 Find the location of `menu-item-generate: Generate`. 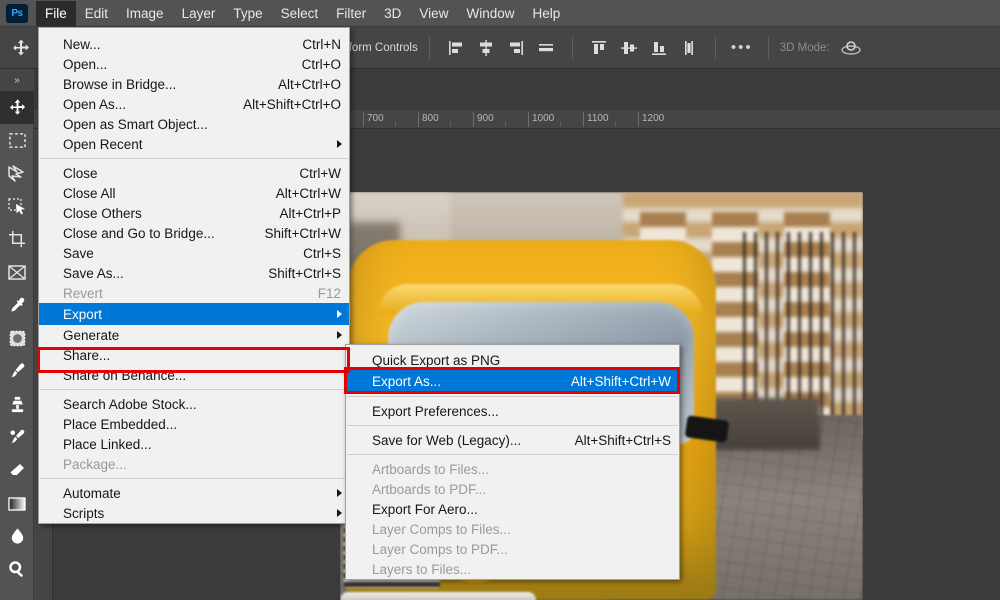

menu-item-generate: Generate is located at coordinates (194, 335).